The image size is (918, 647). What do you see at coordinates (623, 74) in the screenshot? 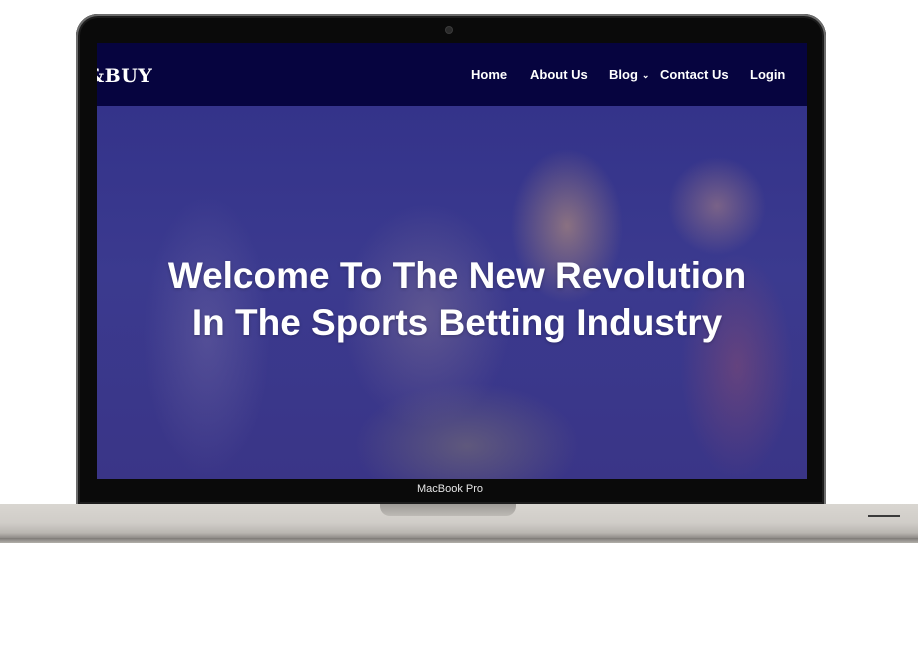
I see `nav-blog-label: Blog` at bounding box center [623, 74].